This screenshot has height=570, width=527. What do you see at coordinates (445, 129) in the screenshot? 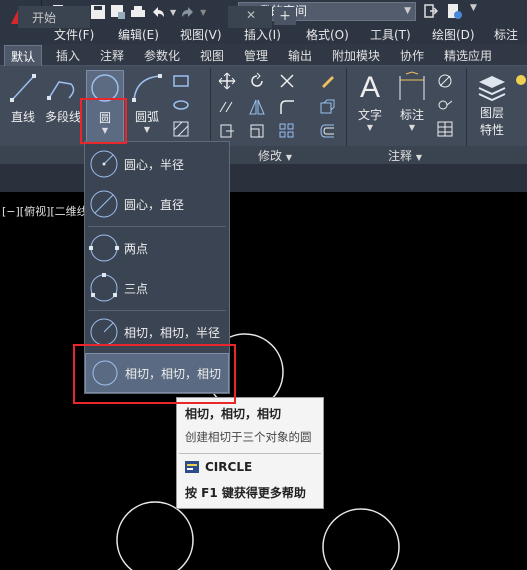
I see `table-icon` at bounding box center [445, 129].